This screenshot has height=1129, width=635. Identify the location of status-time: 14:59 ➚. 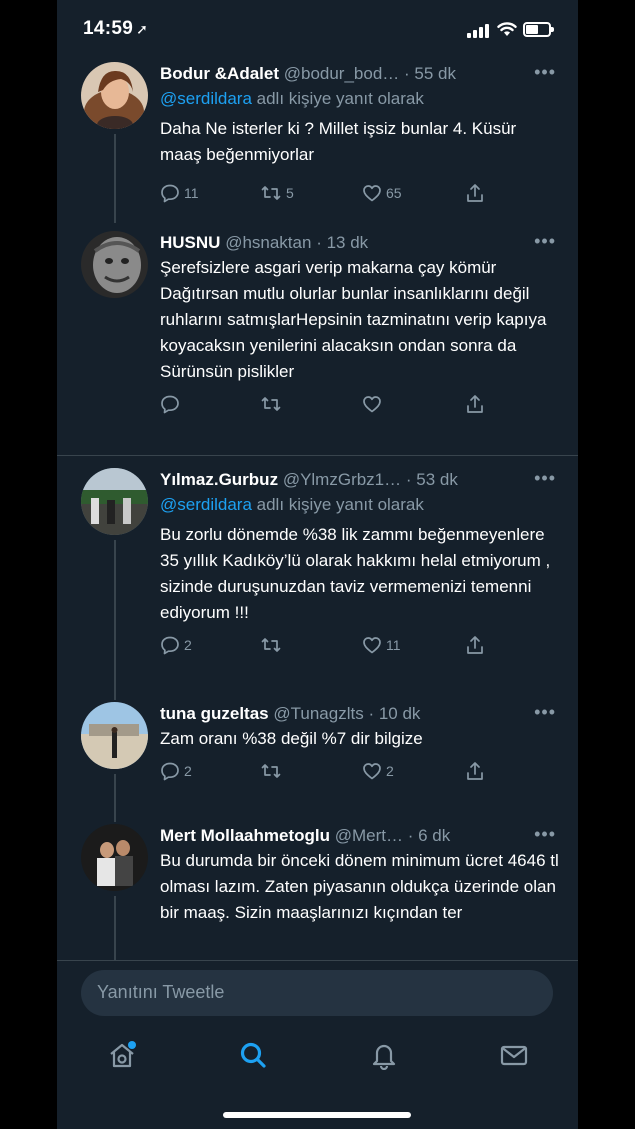
(115, 29).